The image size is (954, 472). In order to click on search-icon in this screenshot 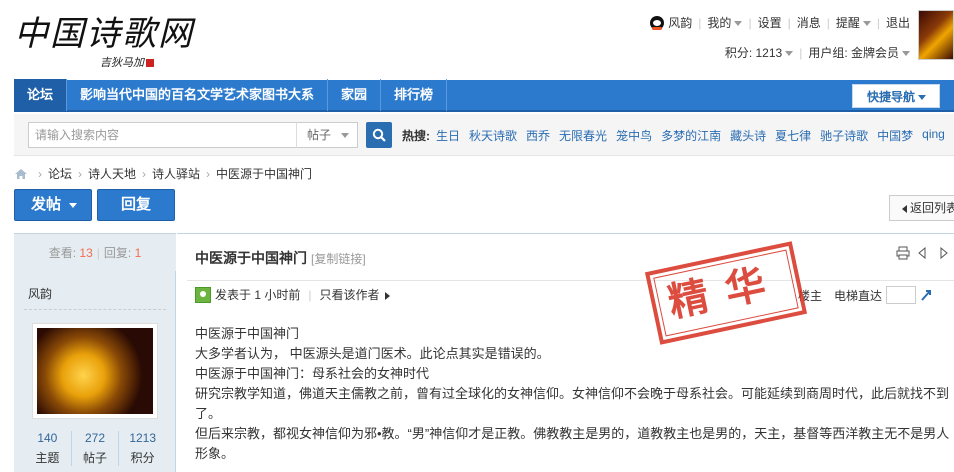, I will do `click(379, 135)`.